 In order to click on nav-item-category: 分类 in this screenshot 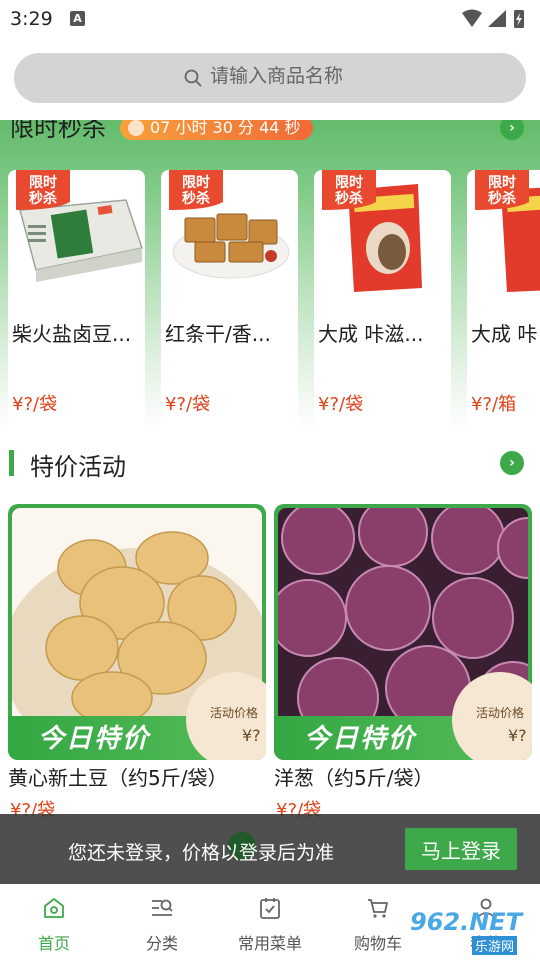, I will do `click(162, 922)`.